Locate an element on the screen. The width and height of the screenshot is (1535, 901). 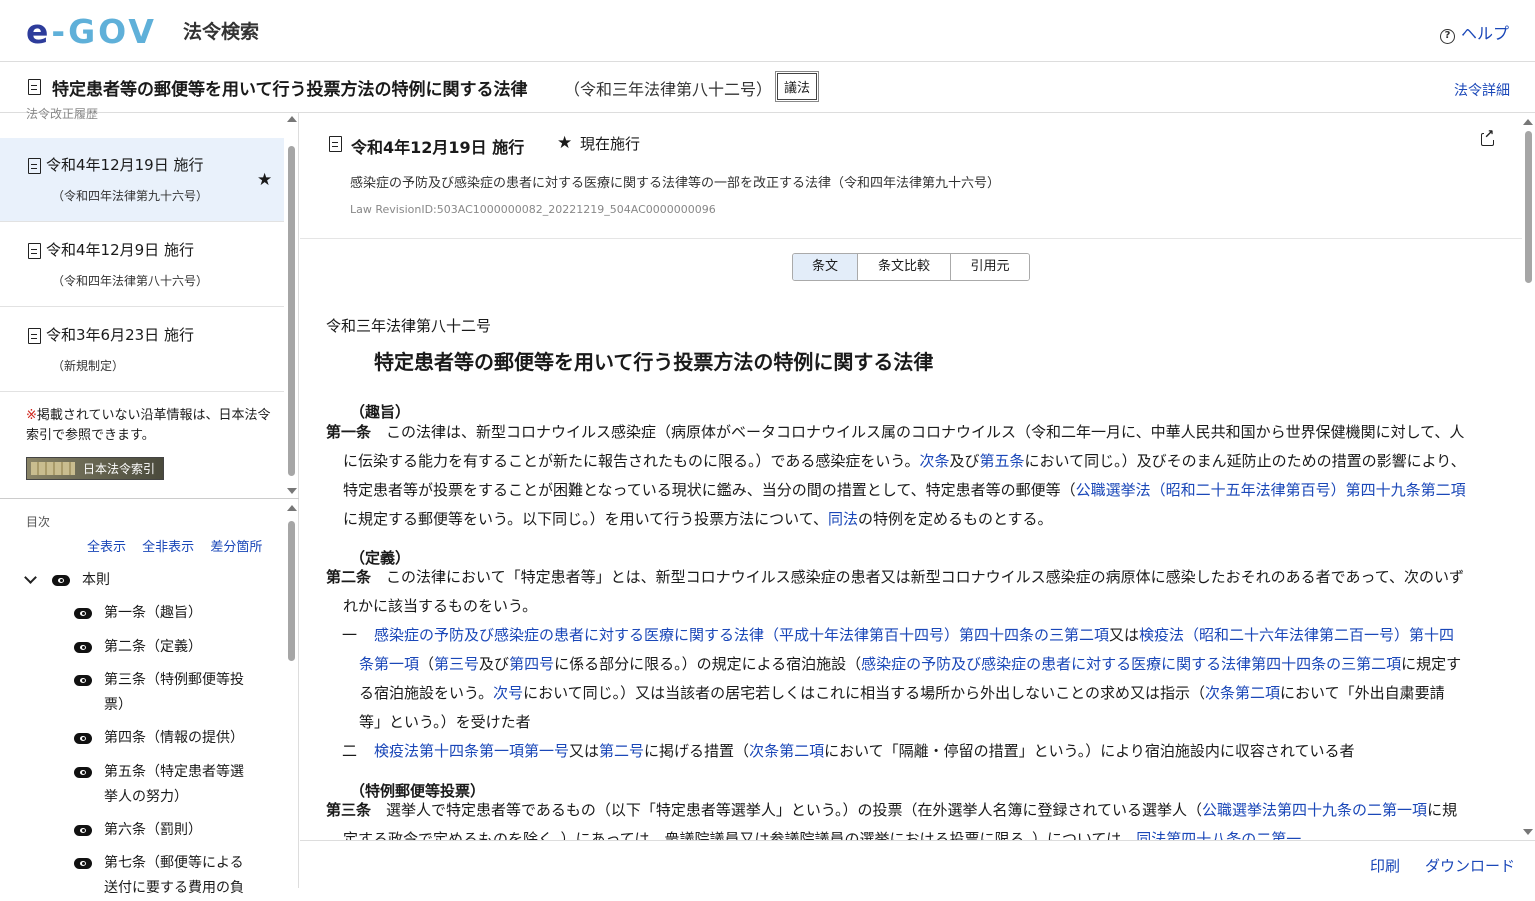
download-link: ダウンロード is located at coordinates (1470, 865).